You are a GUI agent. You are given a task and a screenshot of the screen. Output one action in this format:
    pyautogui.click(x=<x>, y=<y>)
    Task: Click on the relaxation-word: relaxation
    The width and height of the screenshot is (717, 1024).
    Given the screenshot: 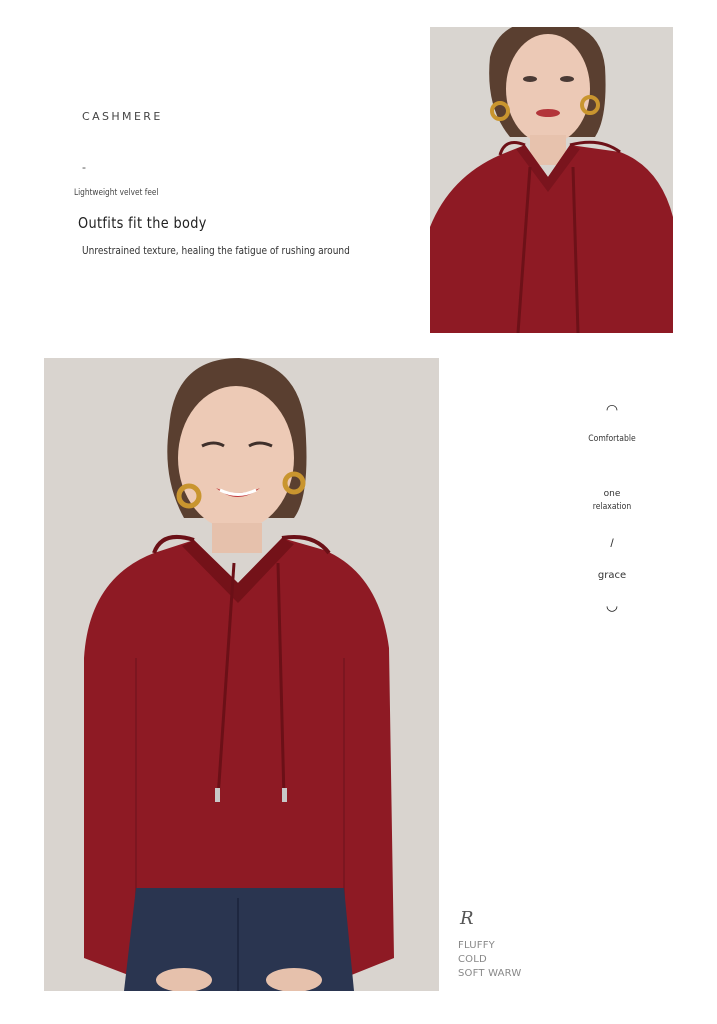 What is the action you would take?
    pyautogui.click(x=612, y=507)
    